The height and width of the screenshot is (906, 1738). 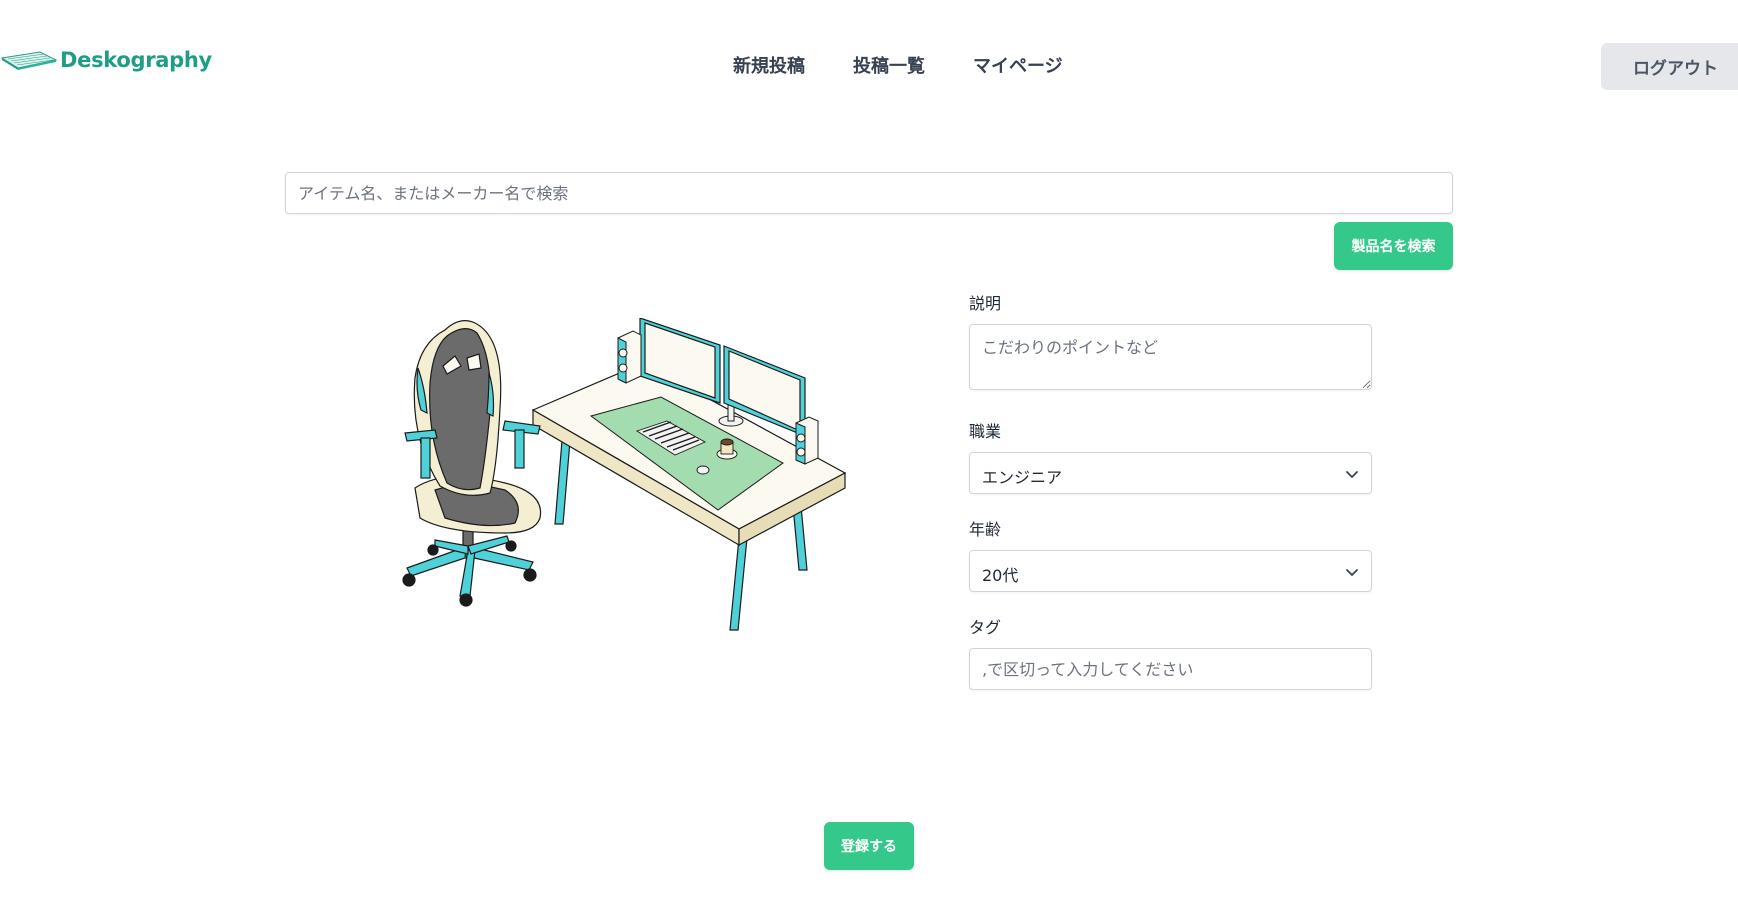 I want to click on search-button: 製品名を検索, so click(x=1393, y=246).